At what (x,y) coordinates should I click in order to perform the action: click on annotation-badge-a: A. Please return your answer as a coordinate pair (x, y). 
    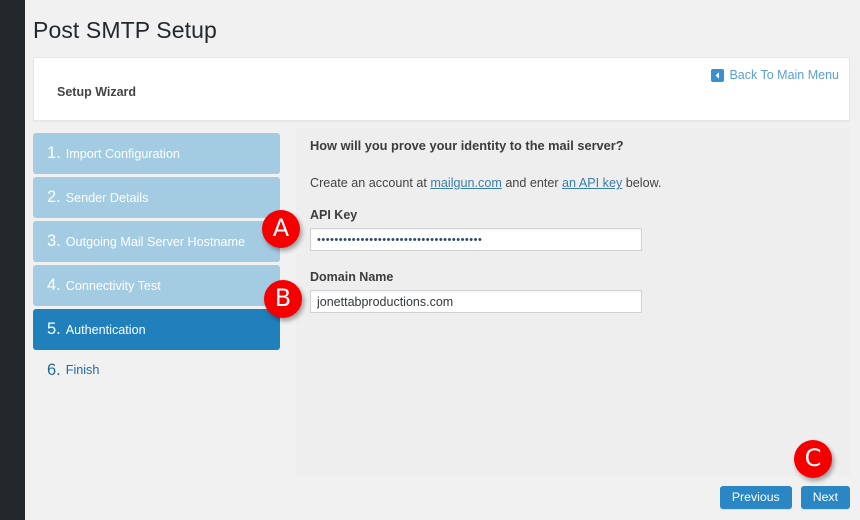
    Looking at the image, I should click on (281, 229).